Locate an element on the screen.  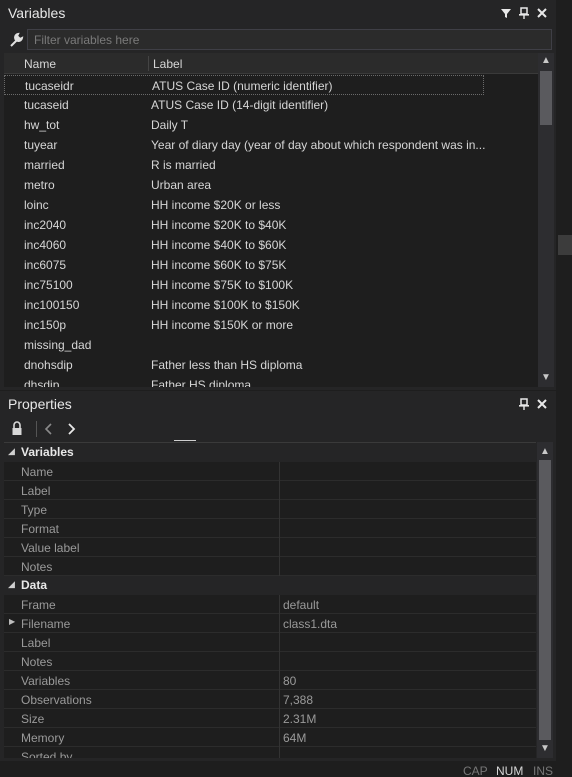
variable-row: inc150p HH income $150K or more is located at coordinates (271, 325).